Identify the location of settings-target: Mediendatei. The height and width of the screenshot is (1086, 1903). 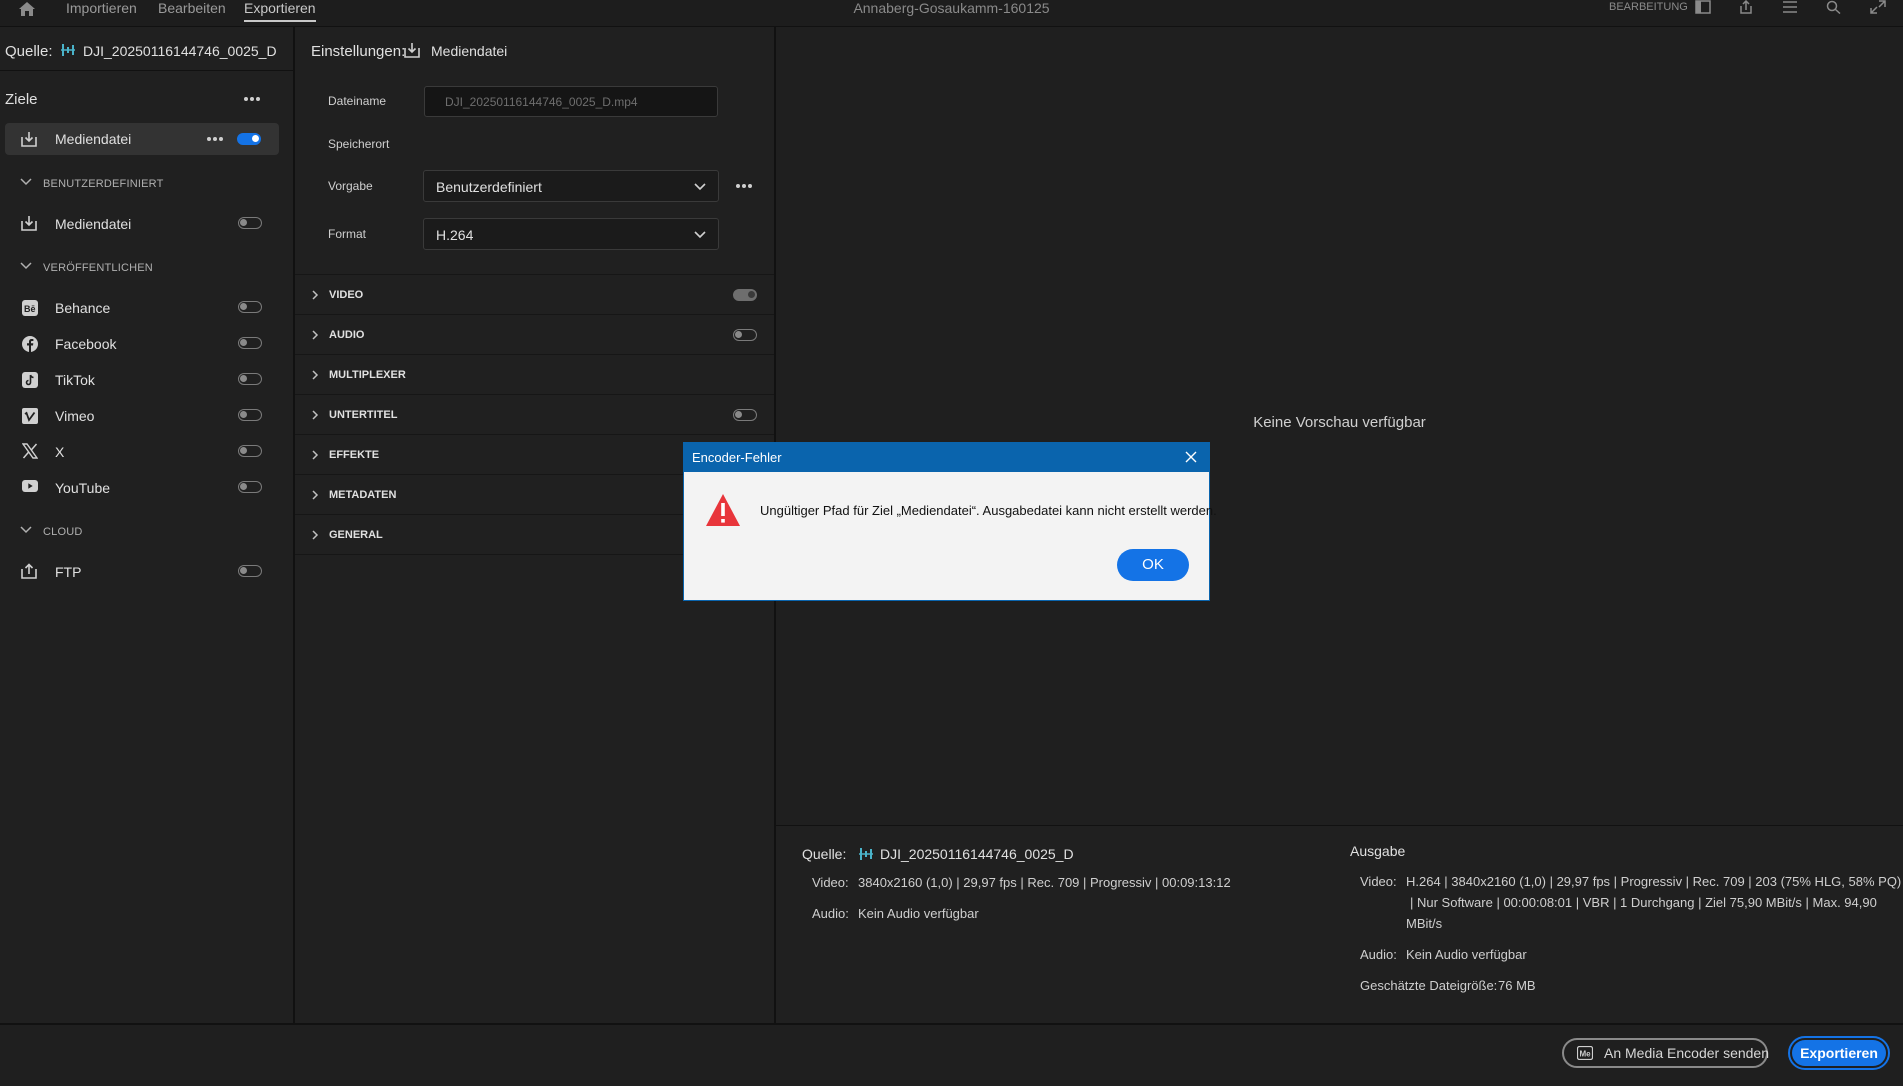
(469, 51).